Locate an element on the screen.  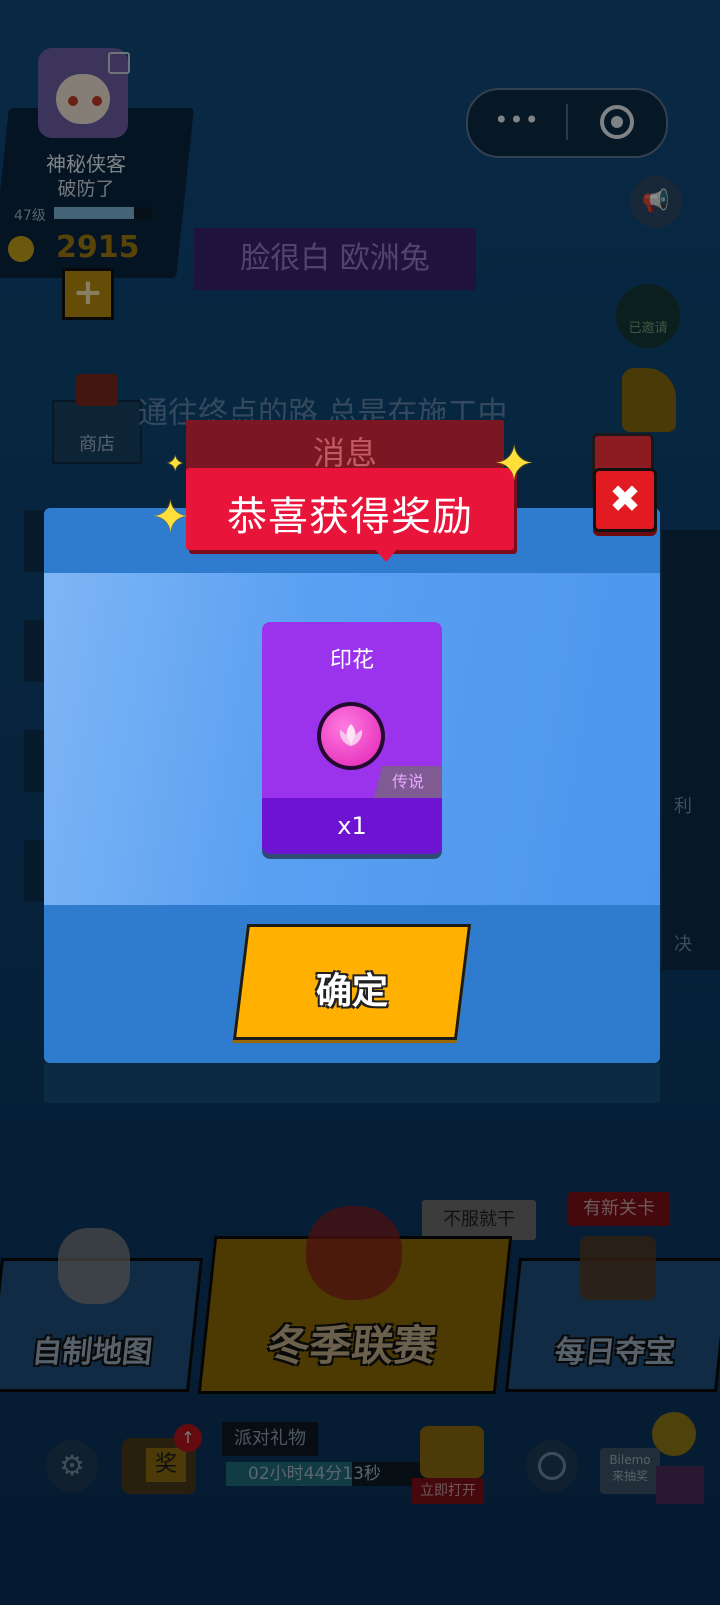
lotus-icon-disc is located at coordinates (351, 736).